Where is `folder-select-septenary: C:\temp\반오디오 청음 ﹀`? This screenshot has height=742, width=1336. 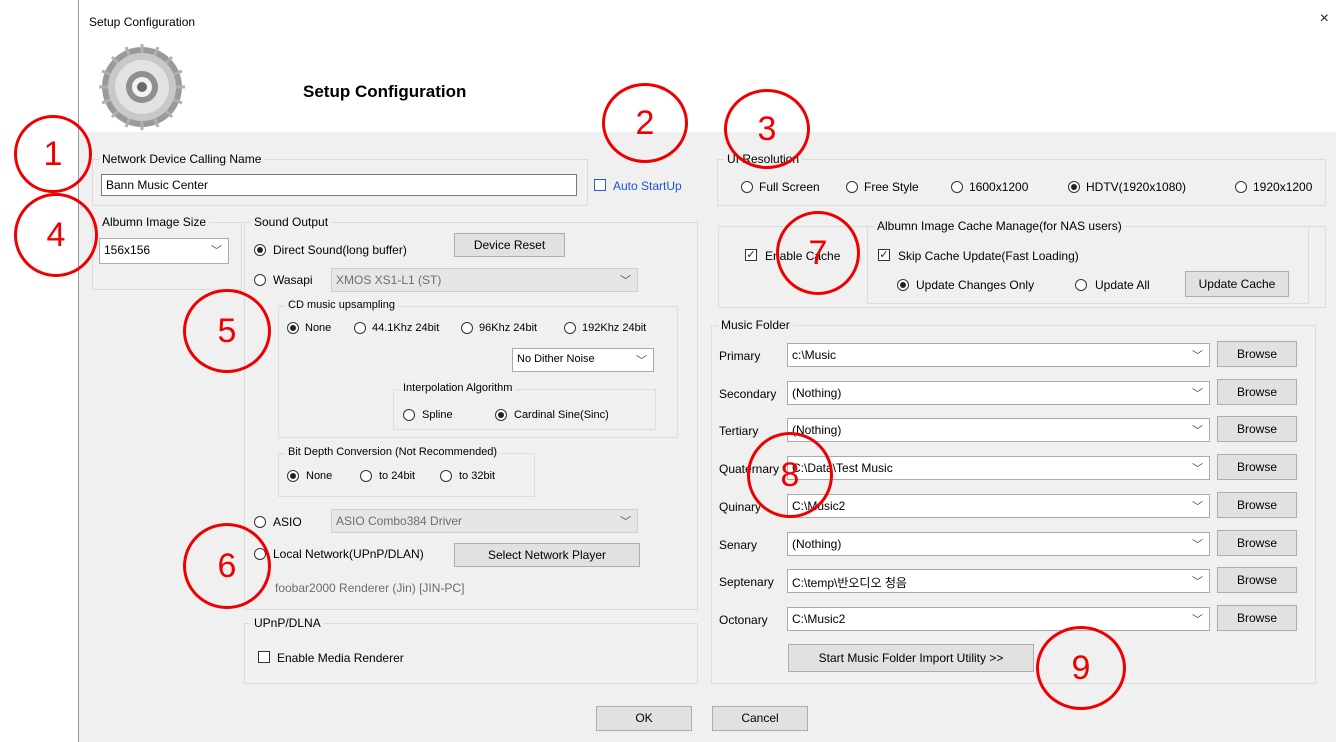
folder-select-septenary: C:\temp\반오디오 청음 ﹀ is located at coordinates (998, 581).